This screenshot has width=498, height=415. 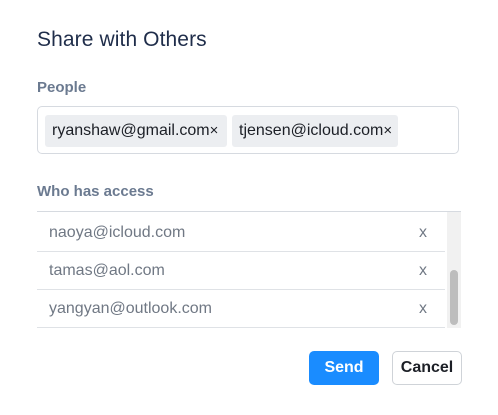 What do you see at coordinates (241, 233) in the screenshot?
I see `access-row: naoya@icloud.com x` at bounding box center [241, 233].